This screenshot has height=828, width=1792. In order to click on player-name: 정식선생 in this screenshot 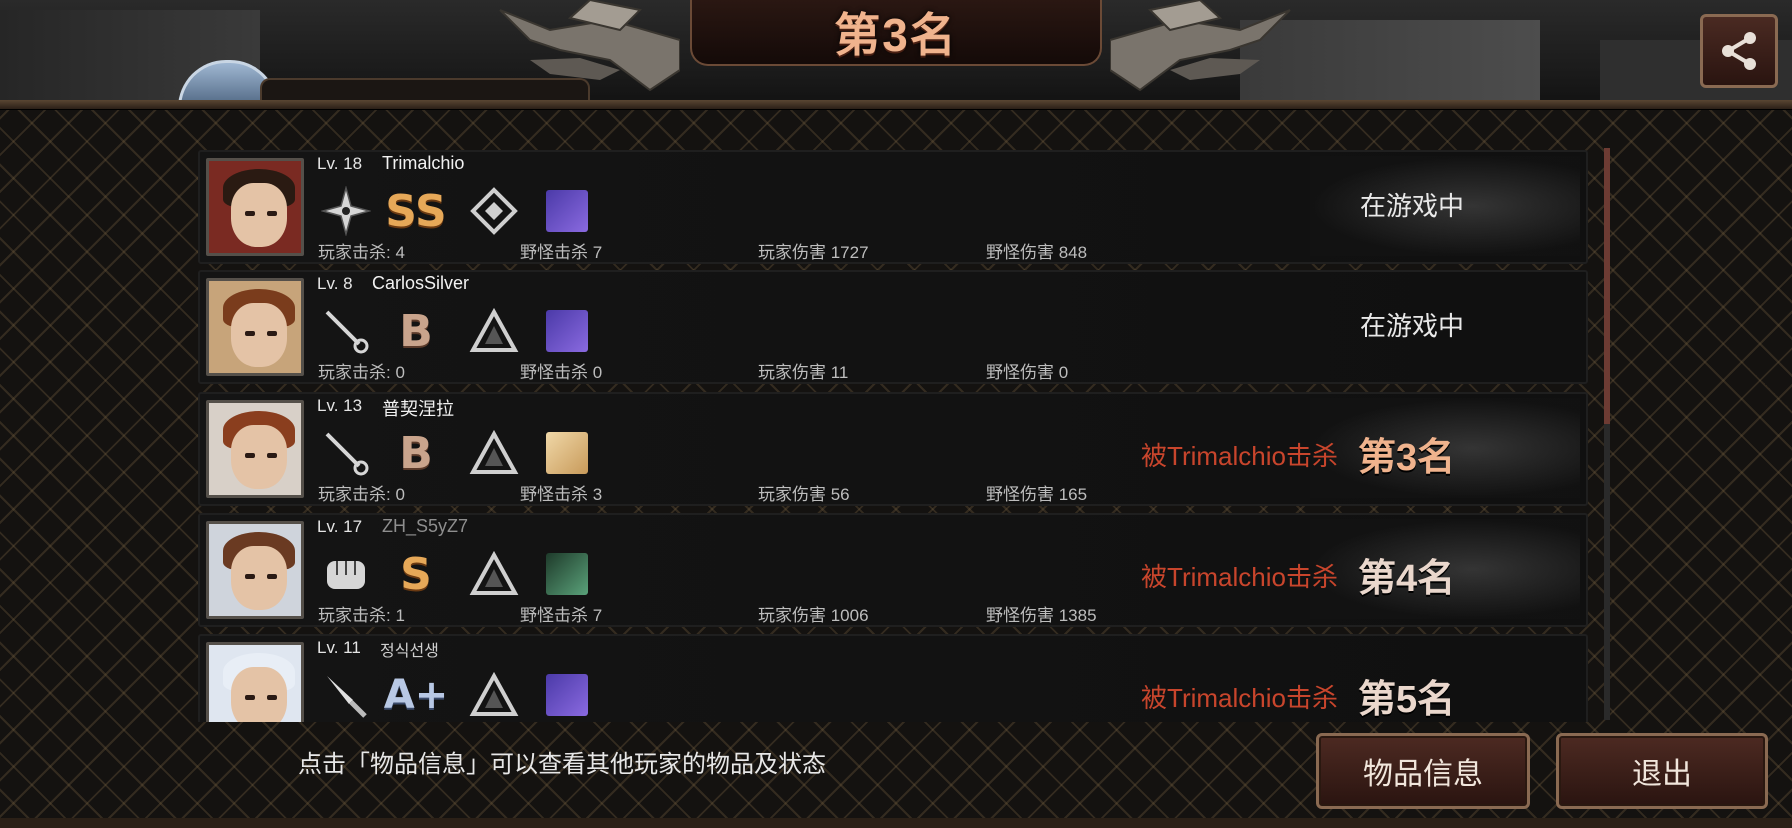, I will do `click(409, 651)`.